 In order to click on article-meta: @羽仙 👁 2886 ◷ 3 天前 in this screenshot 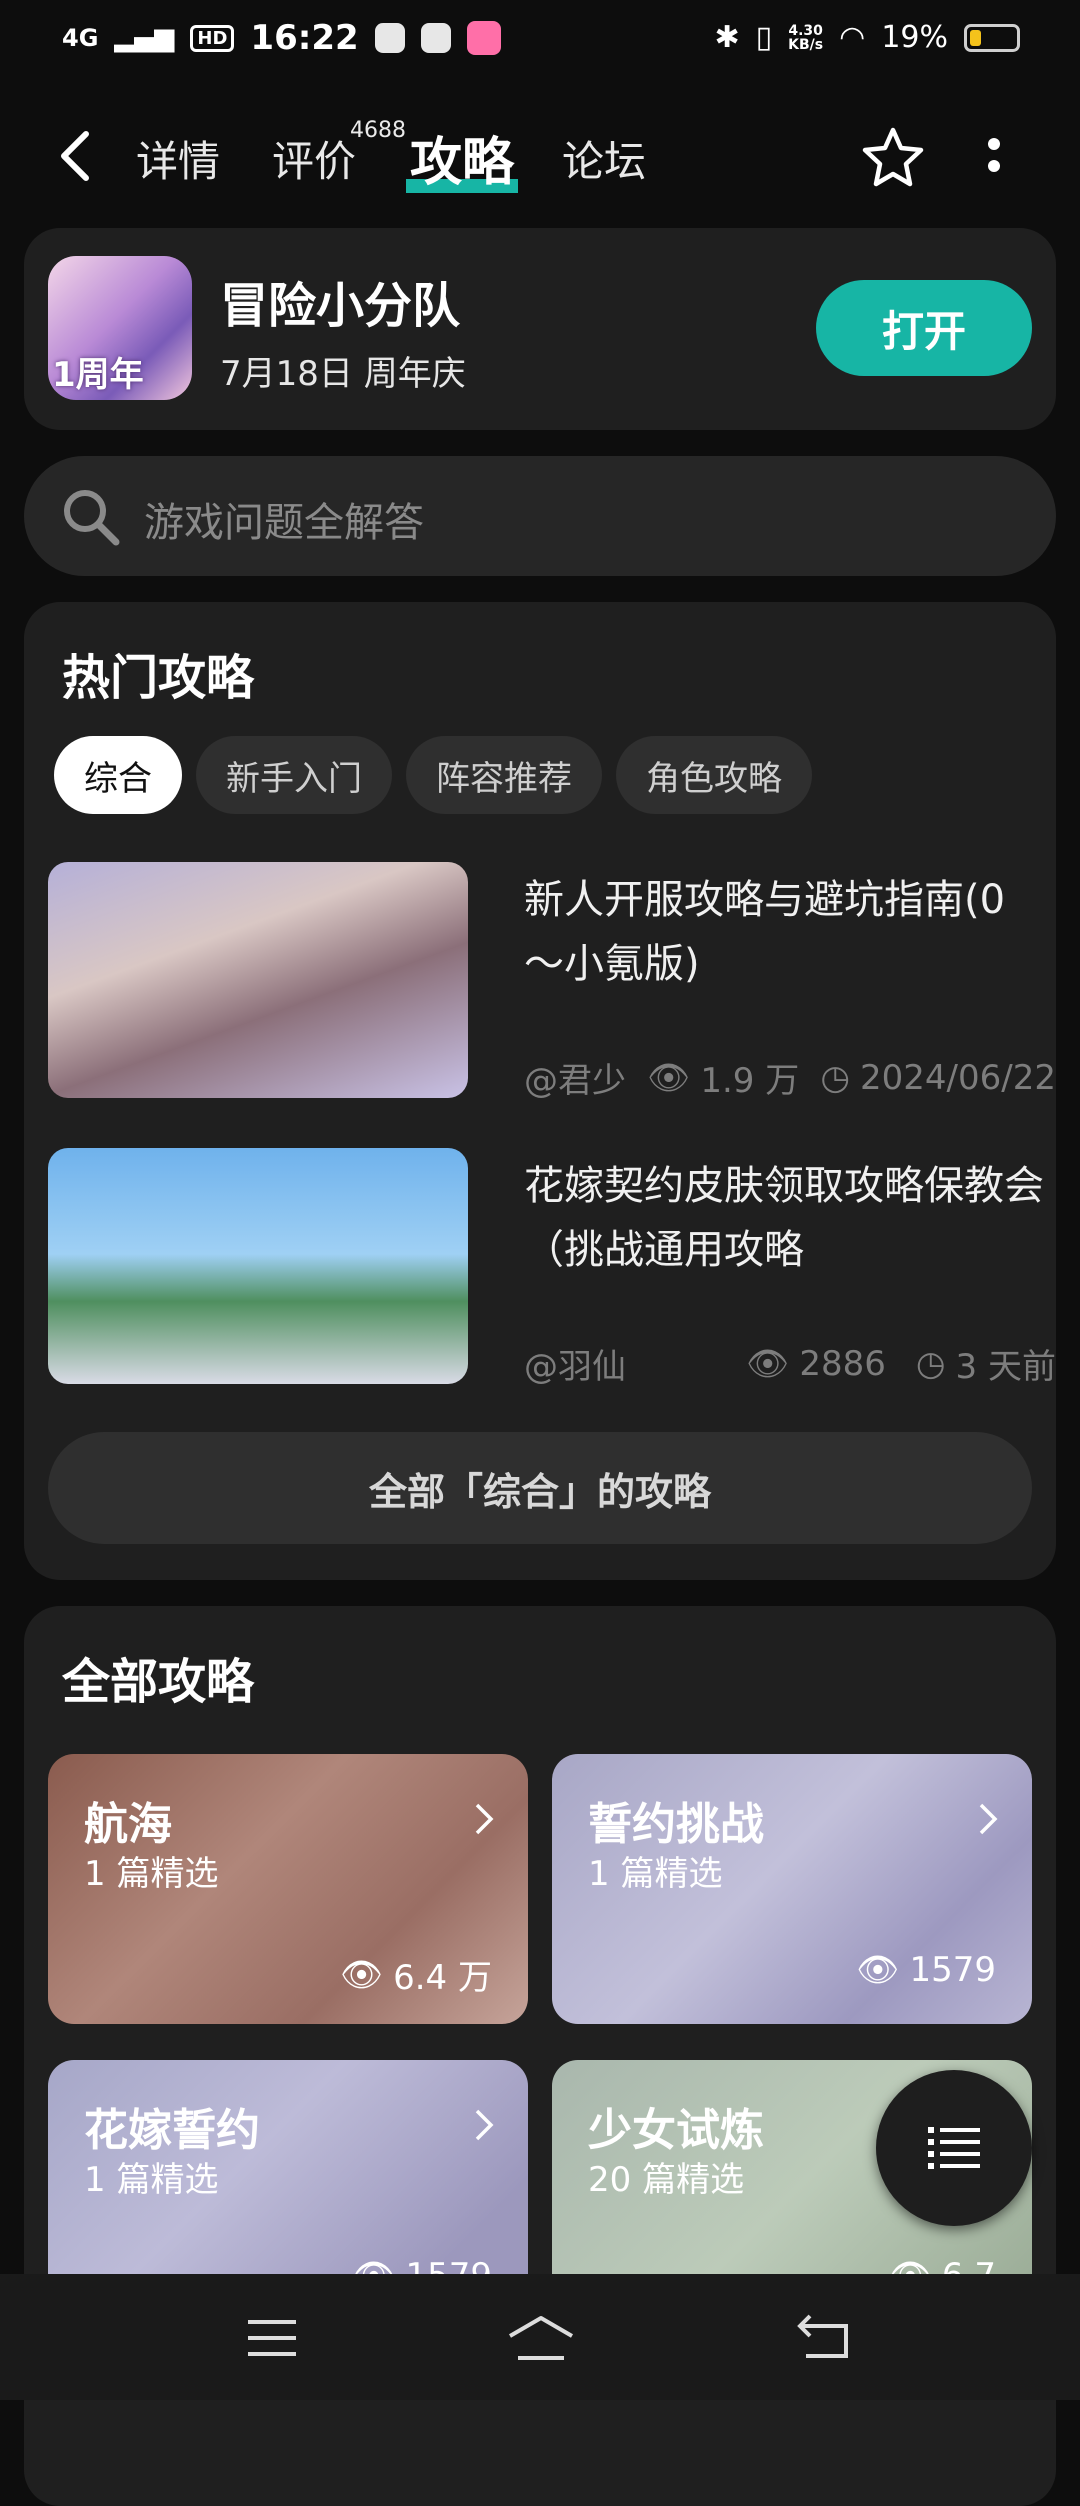, I will do `click(790, 1363)`.